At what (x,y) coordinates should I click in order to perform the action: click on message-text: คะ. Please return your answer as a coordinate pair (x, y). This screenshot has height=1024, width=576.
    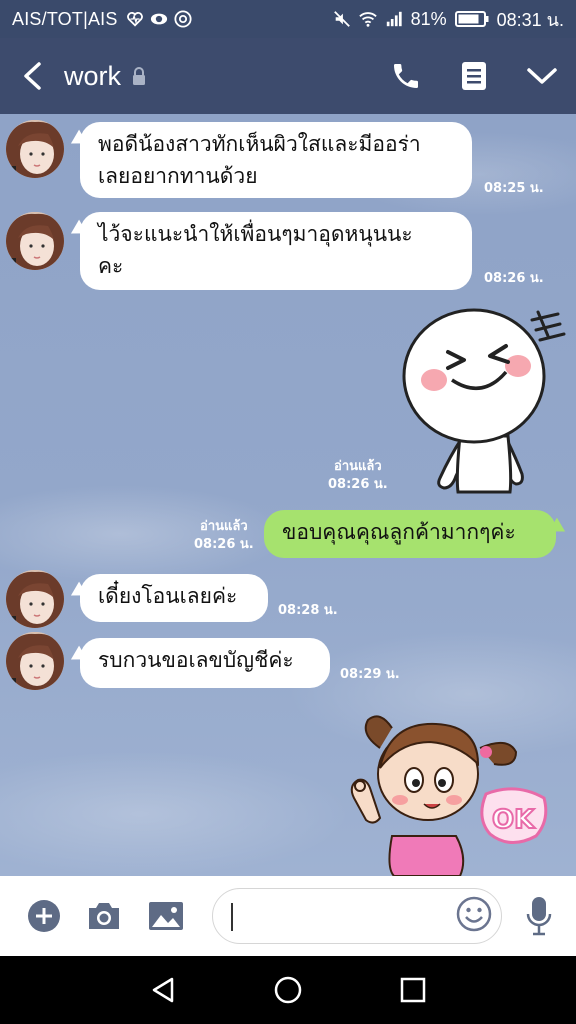
    Looking at the image, I should click on (111, 266).